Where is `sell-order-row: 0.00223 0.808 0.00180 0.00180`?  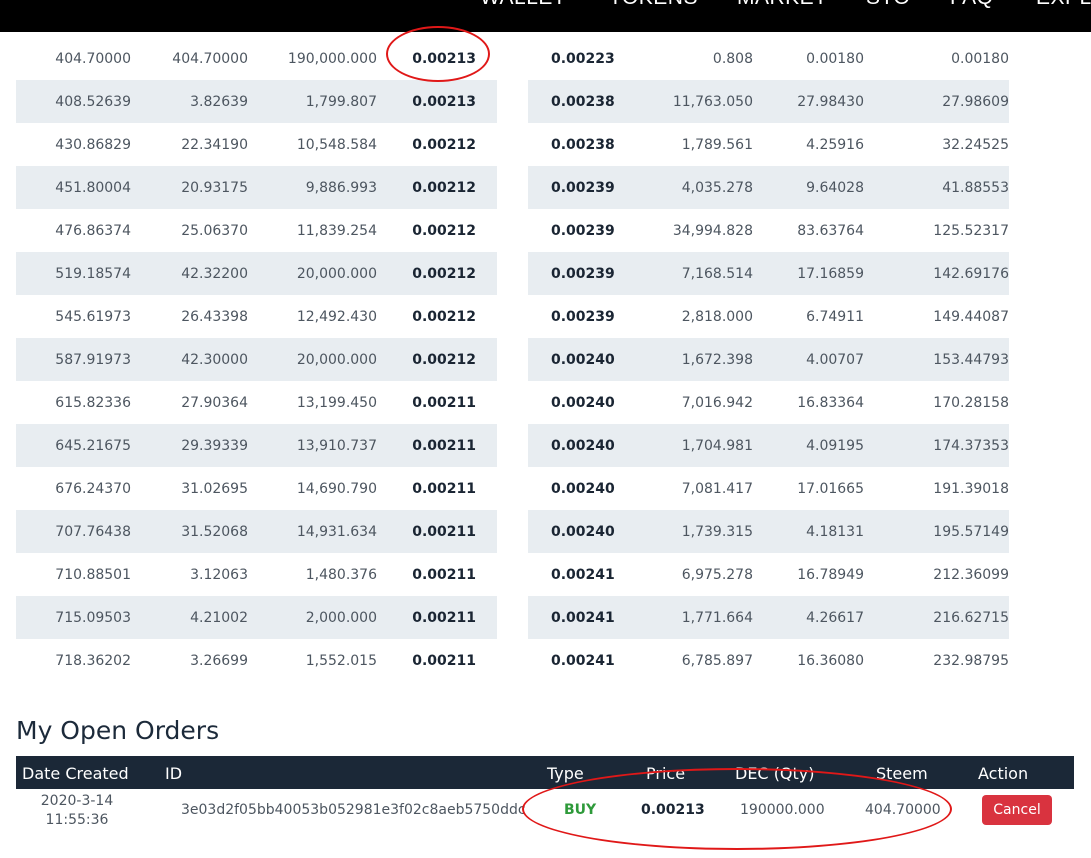 sell-order-row: 0.00223 0.808 0.00180 0.00180 is located at coordinates (768, 58).